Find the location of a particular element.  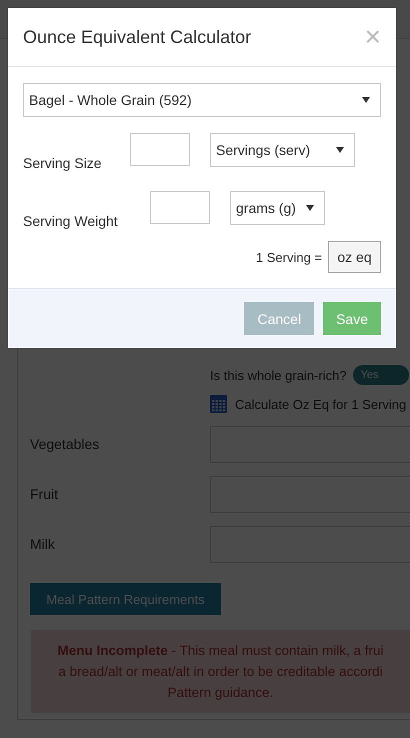

cancel-button: Cancel is located at coordinates (279, 318).